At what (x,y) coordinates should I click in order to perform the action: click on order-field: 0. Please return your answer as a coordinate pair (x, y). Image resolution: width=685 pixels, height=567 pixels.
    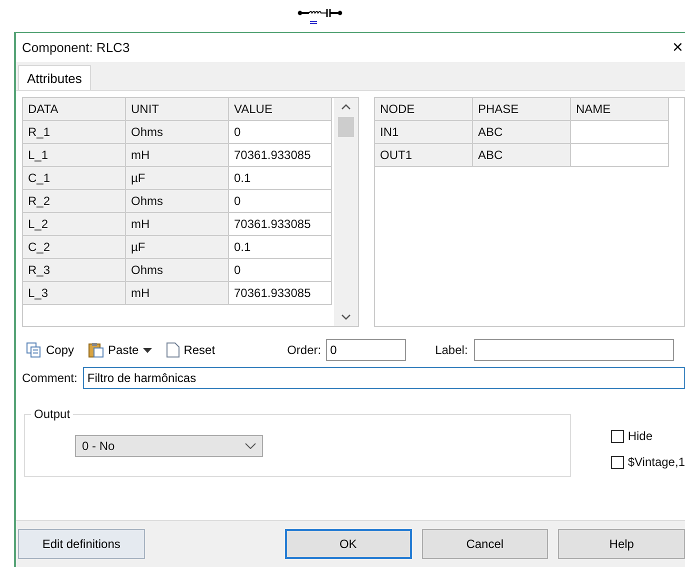
    Looking at the image, I should click on (366, 350).